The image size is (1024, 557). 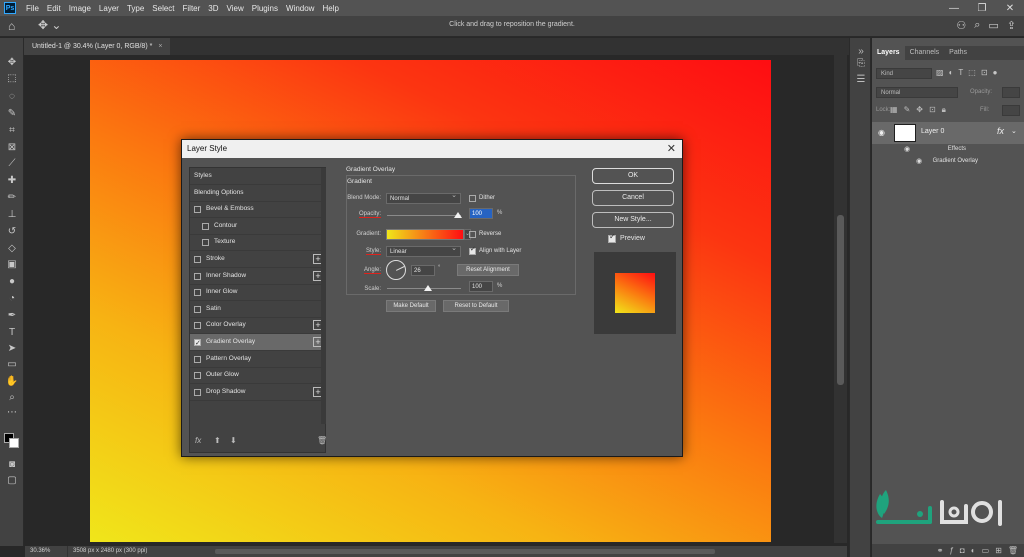 What do you see at coordinates (300, 8) in the screenshot?
I see `menu-window: Window` at bounding box center [300, 8].